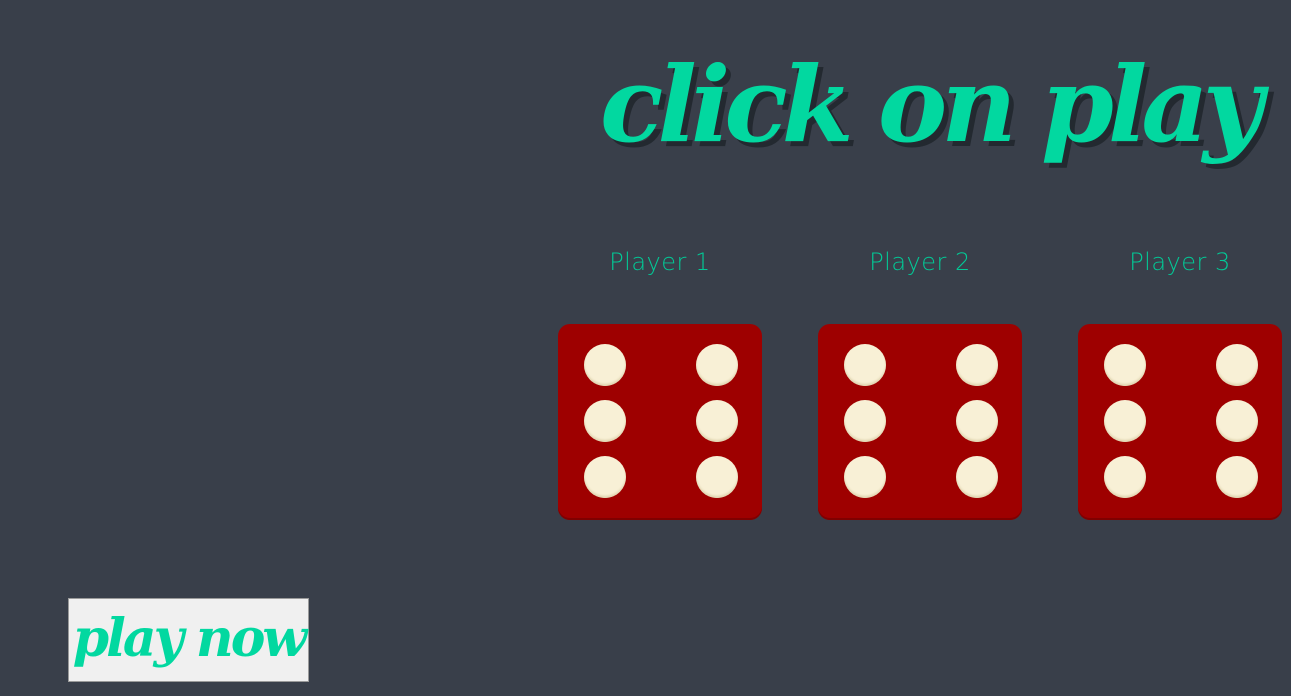  Describe the element at coordinates (931, 104) in the screenshot. I see `headline: click on play` at that location.